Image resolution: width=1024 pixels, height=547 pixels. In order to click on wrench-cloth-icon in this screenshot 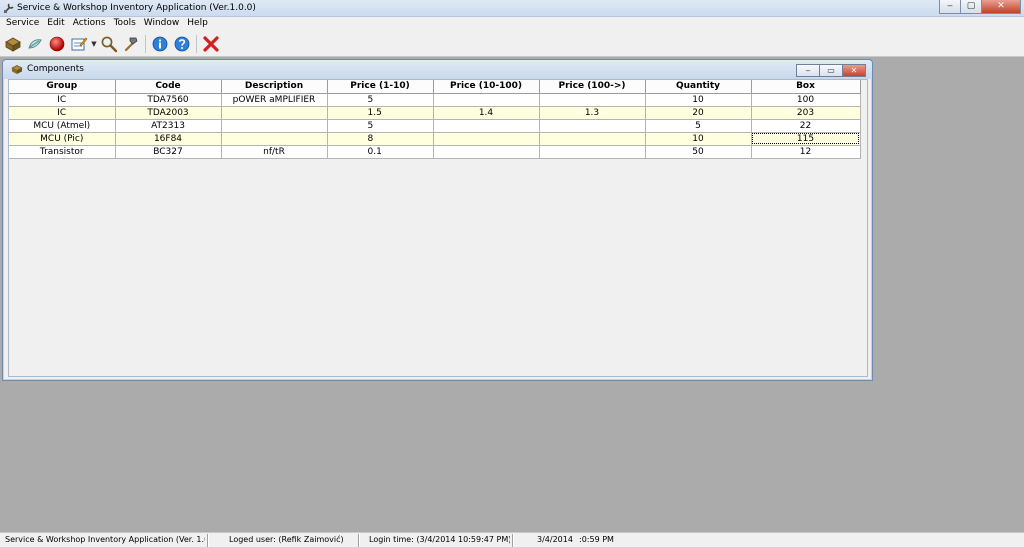, I will do `click(35, 43)`.